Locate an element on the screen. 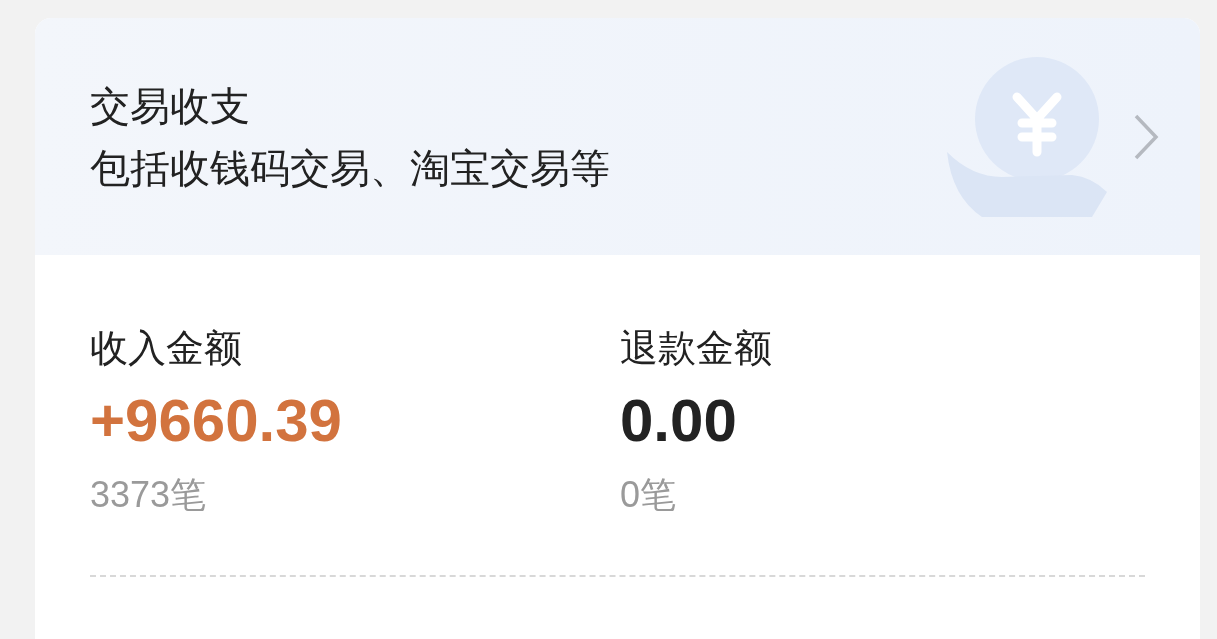  section-subtitle: 包括收钱码交易、淘宝交易等 is located at coordinates (350, 168).